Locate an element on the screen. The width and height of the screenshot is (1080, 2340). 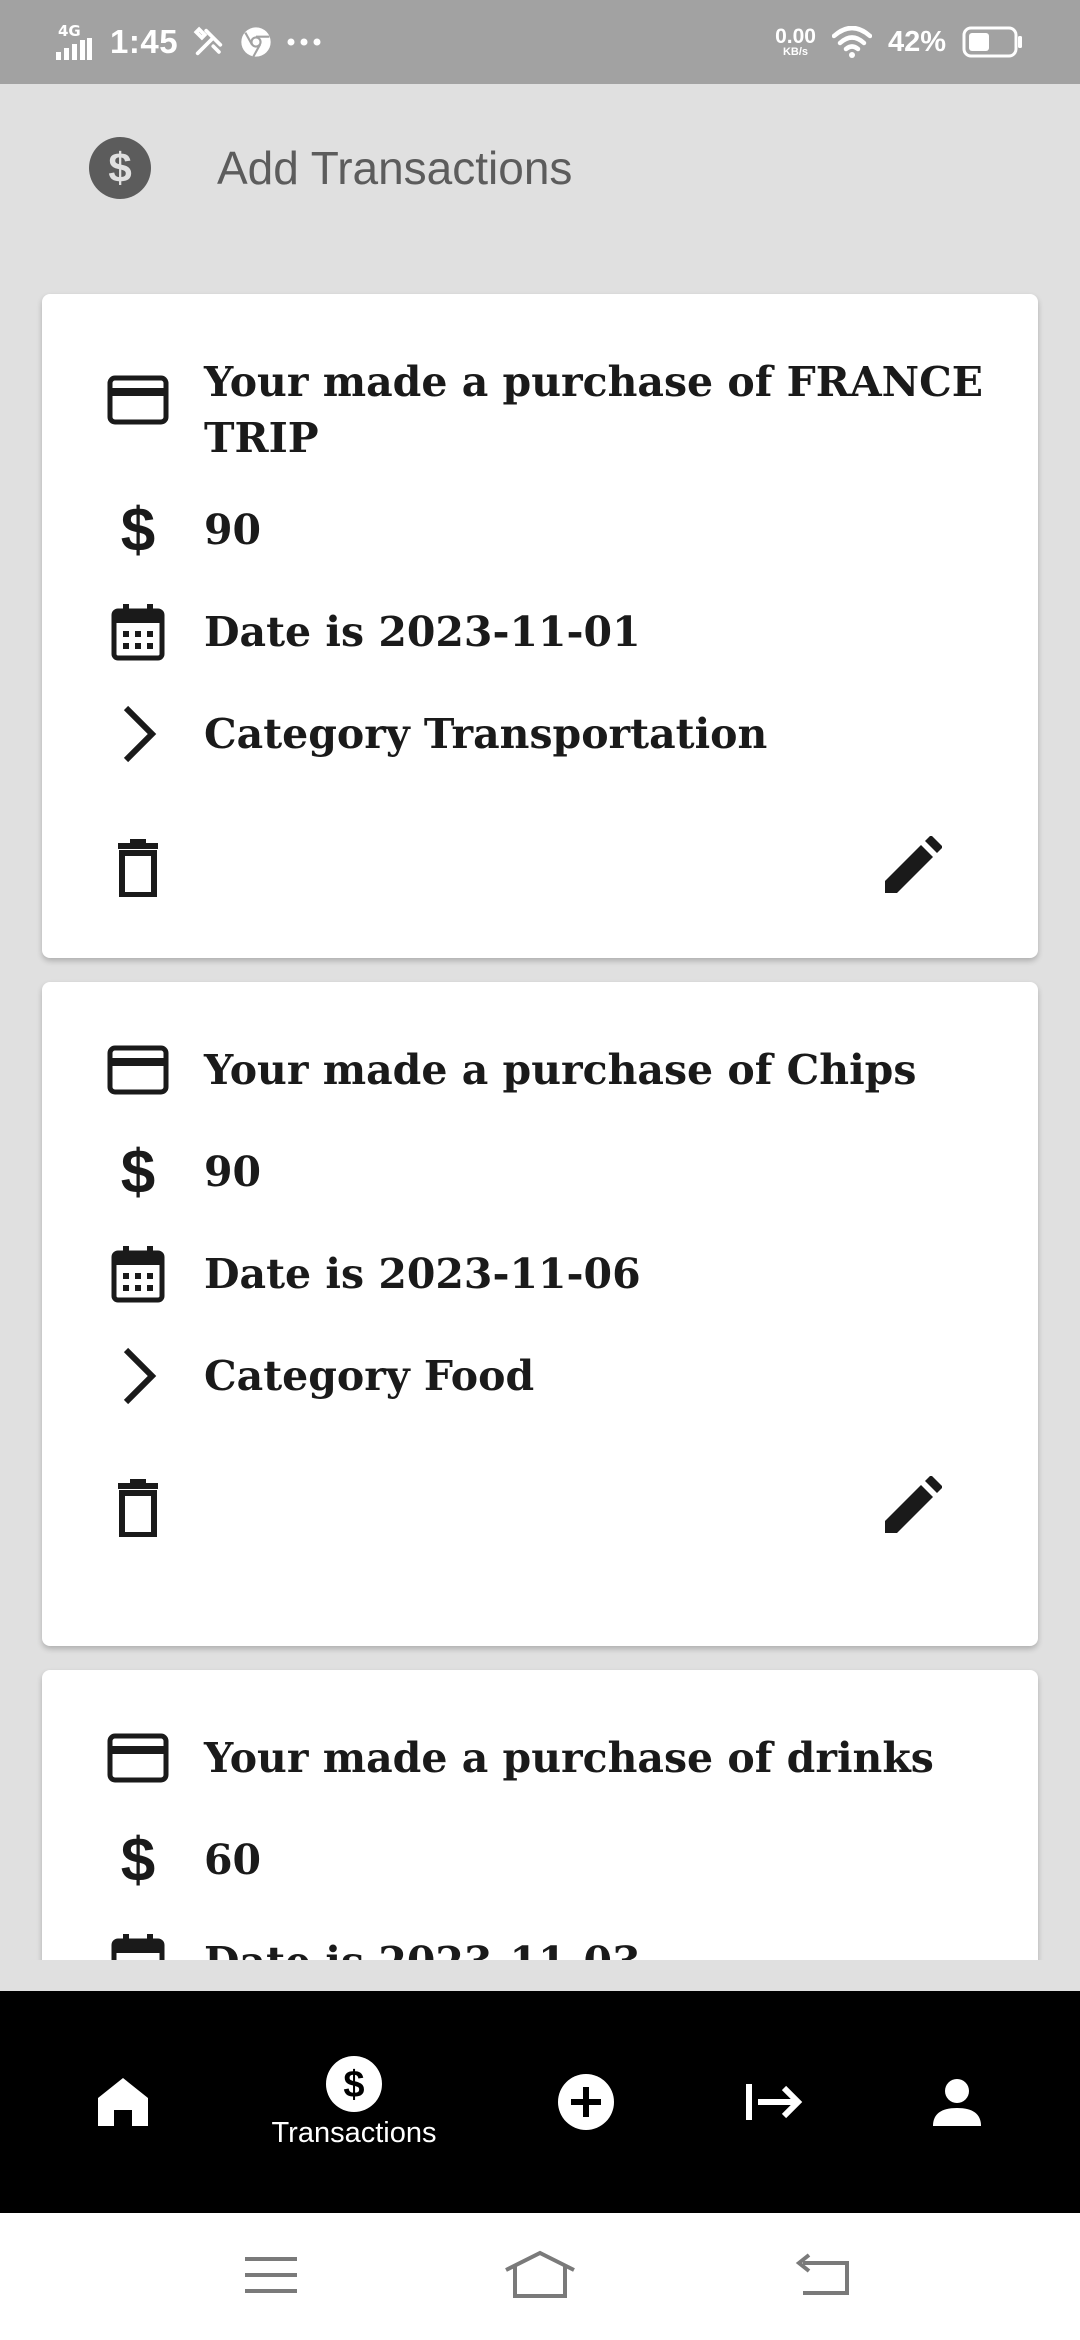
nav-profile is located at coordinates (957, 2102).